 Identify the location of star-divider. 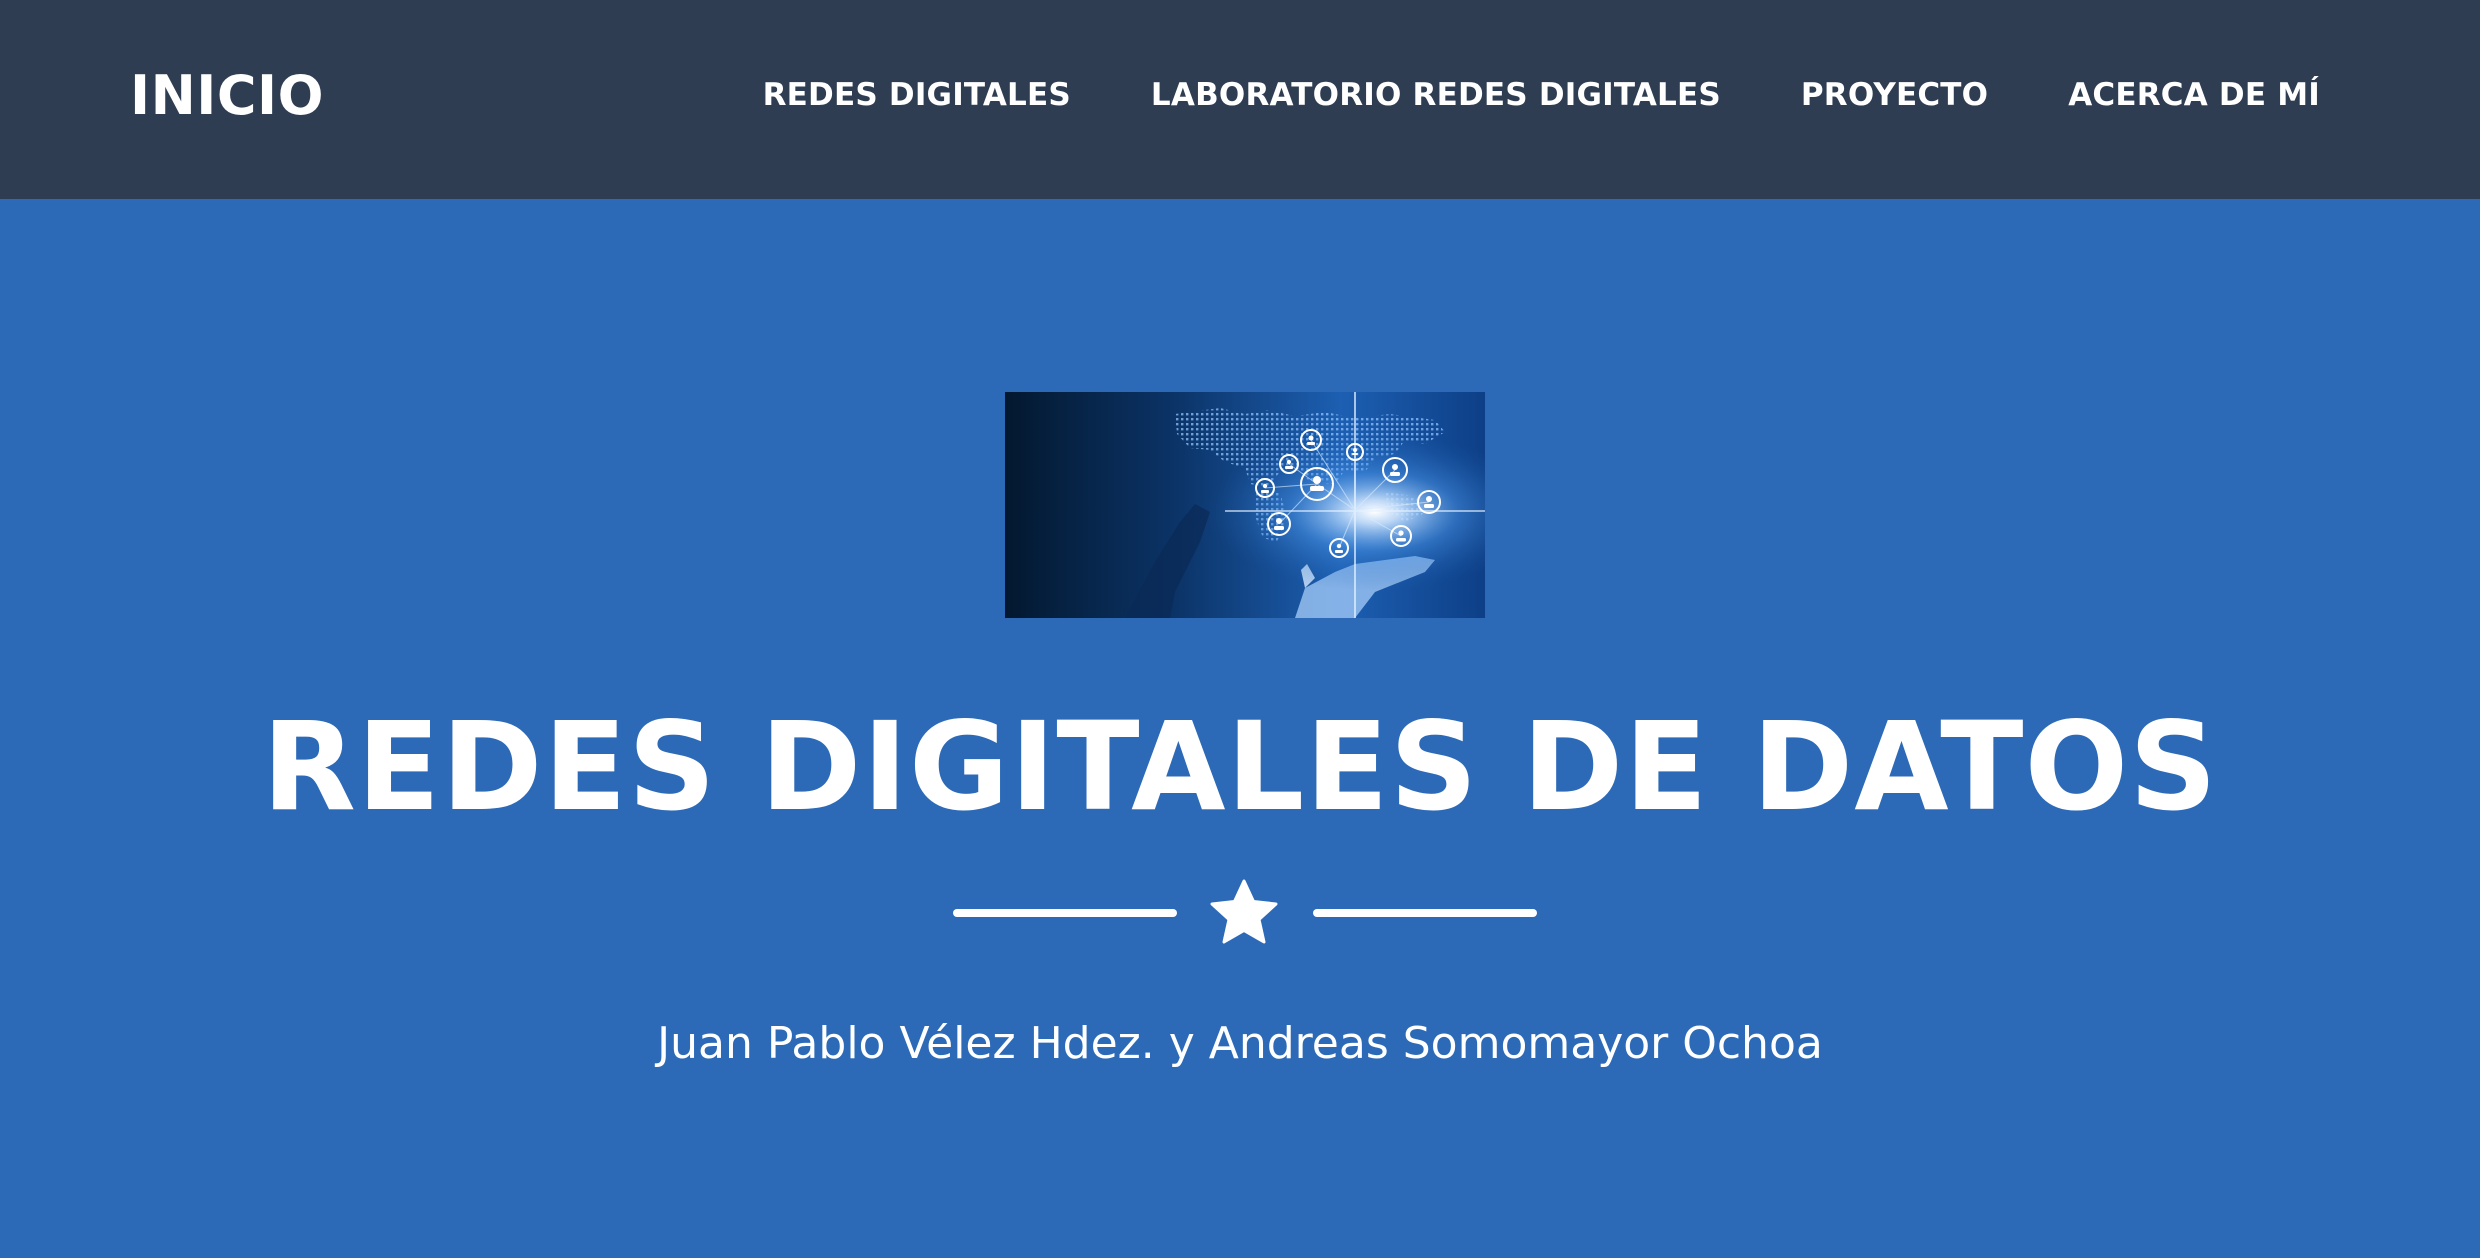
(1240, 919).